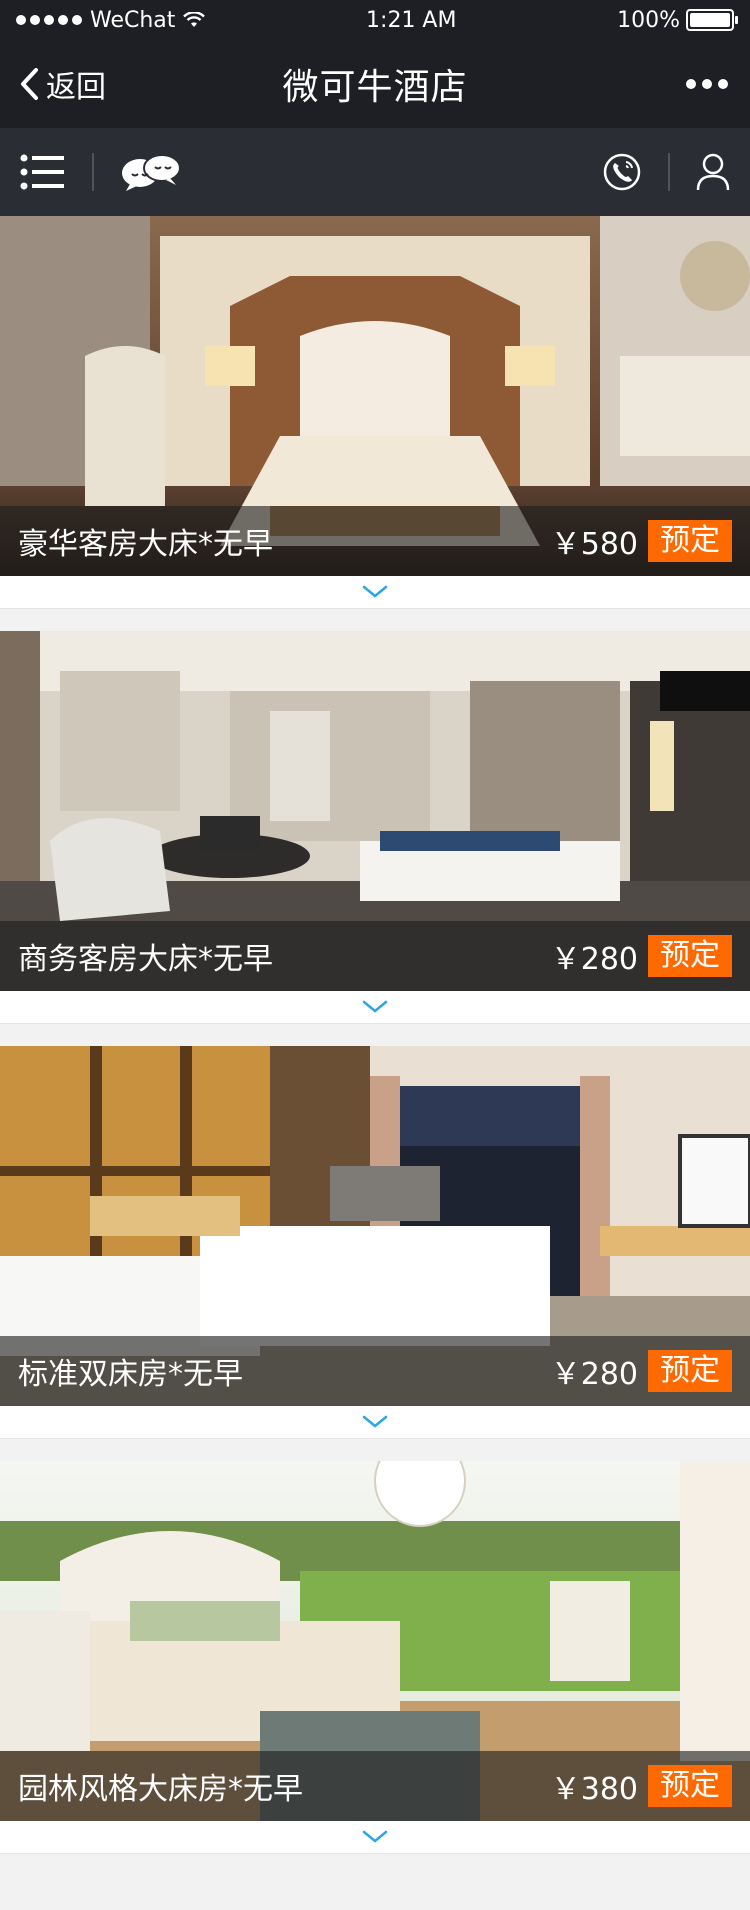  Describe the element at coordinates (133, 20) in the screenshot. I see `carrier-label: WeChat` at that location.